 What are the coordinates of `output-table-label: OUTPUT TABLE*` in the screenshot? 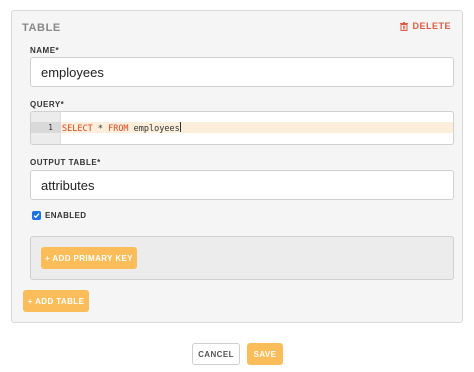 It's located at (65, 162).